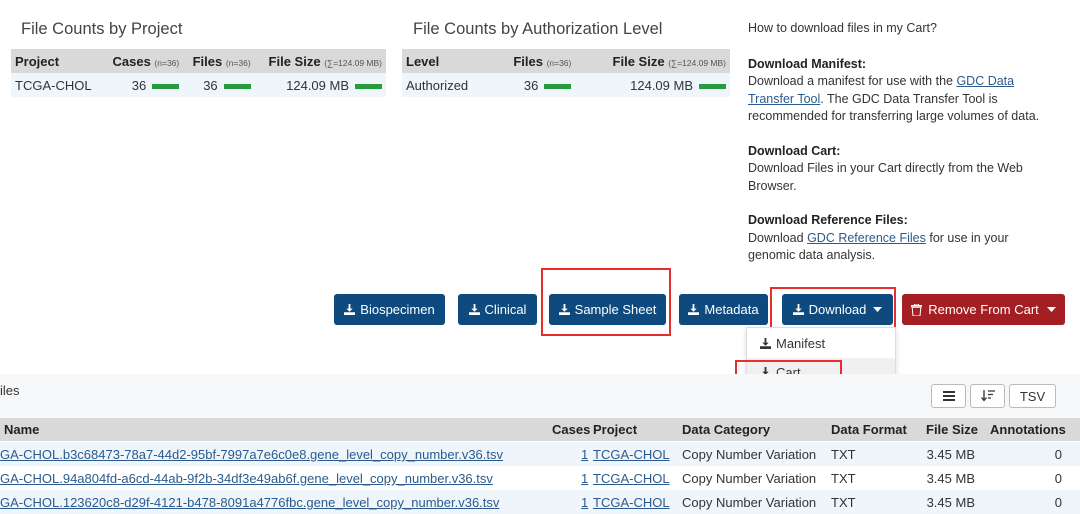 The height and width of the screenshot is (514, 1080). What do you see at coordinates (143, 61) in the screenshot?
I see `col-cases: Cases (n=36)` at bounding box center [143, 61].